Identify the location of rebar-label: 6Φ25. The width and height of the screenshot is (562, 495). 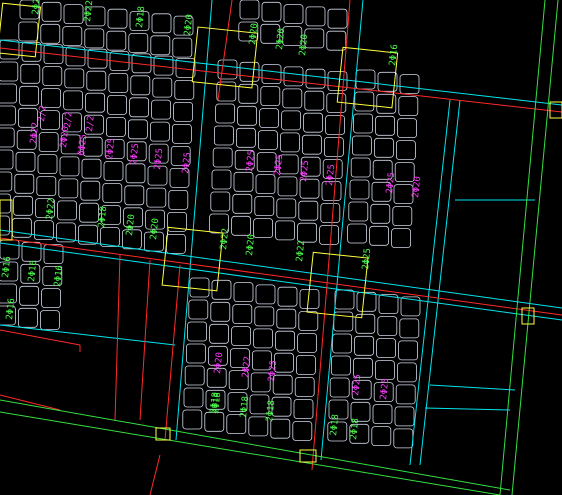
(83, 145).